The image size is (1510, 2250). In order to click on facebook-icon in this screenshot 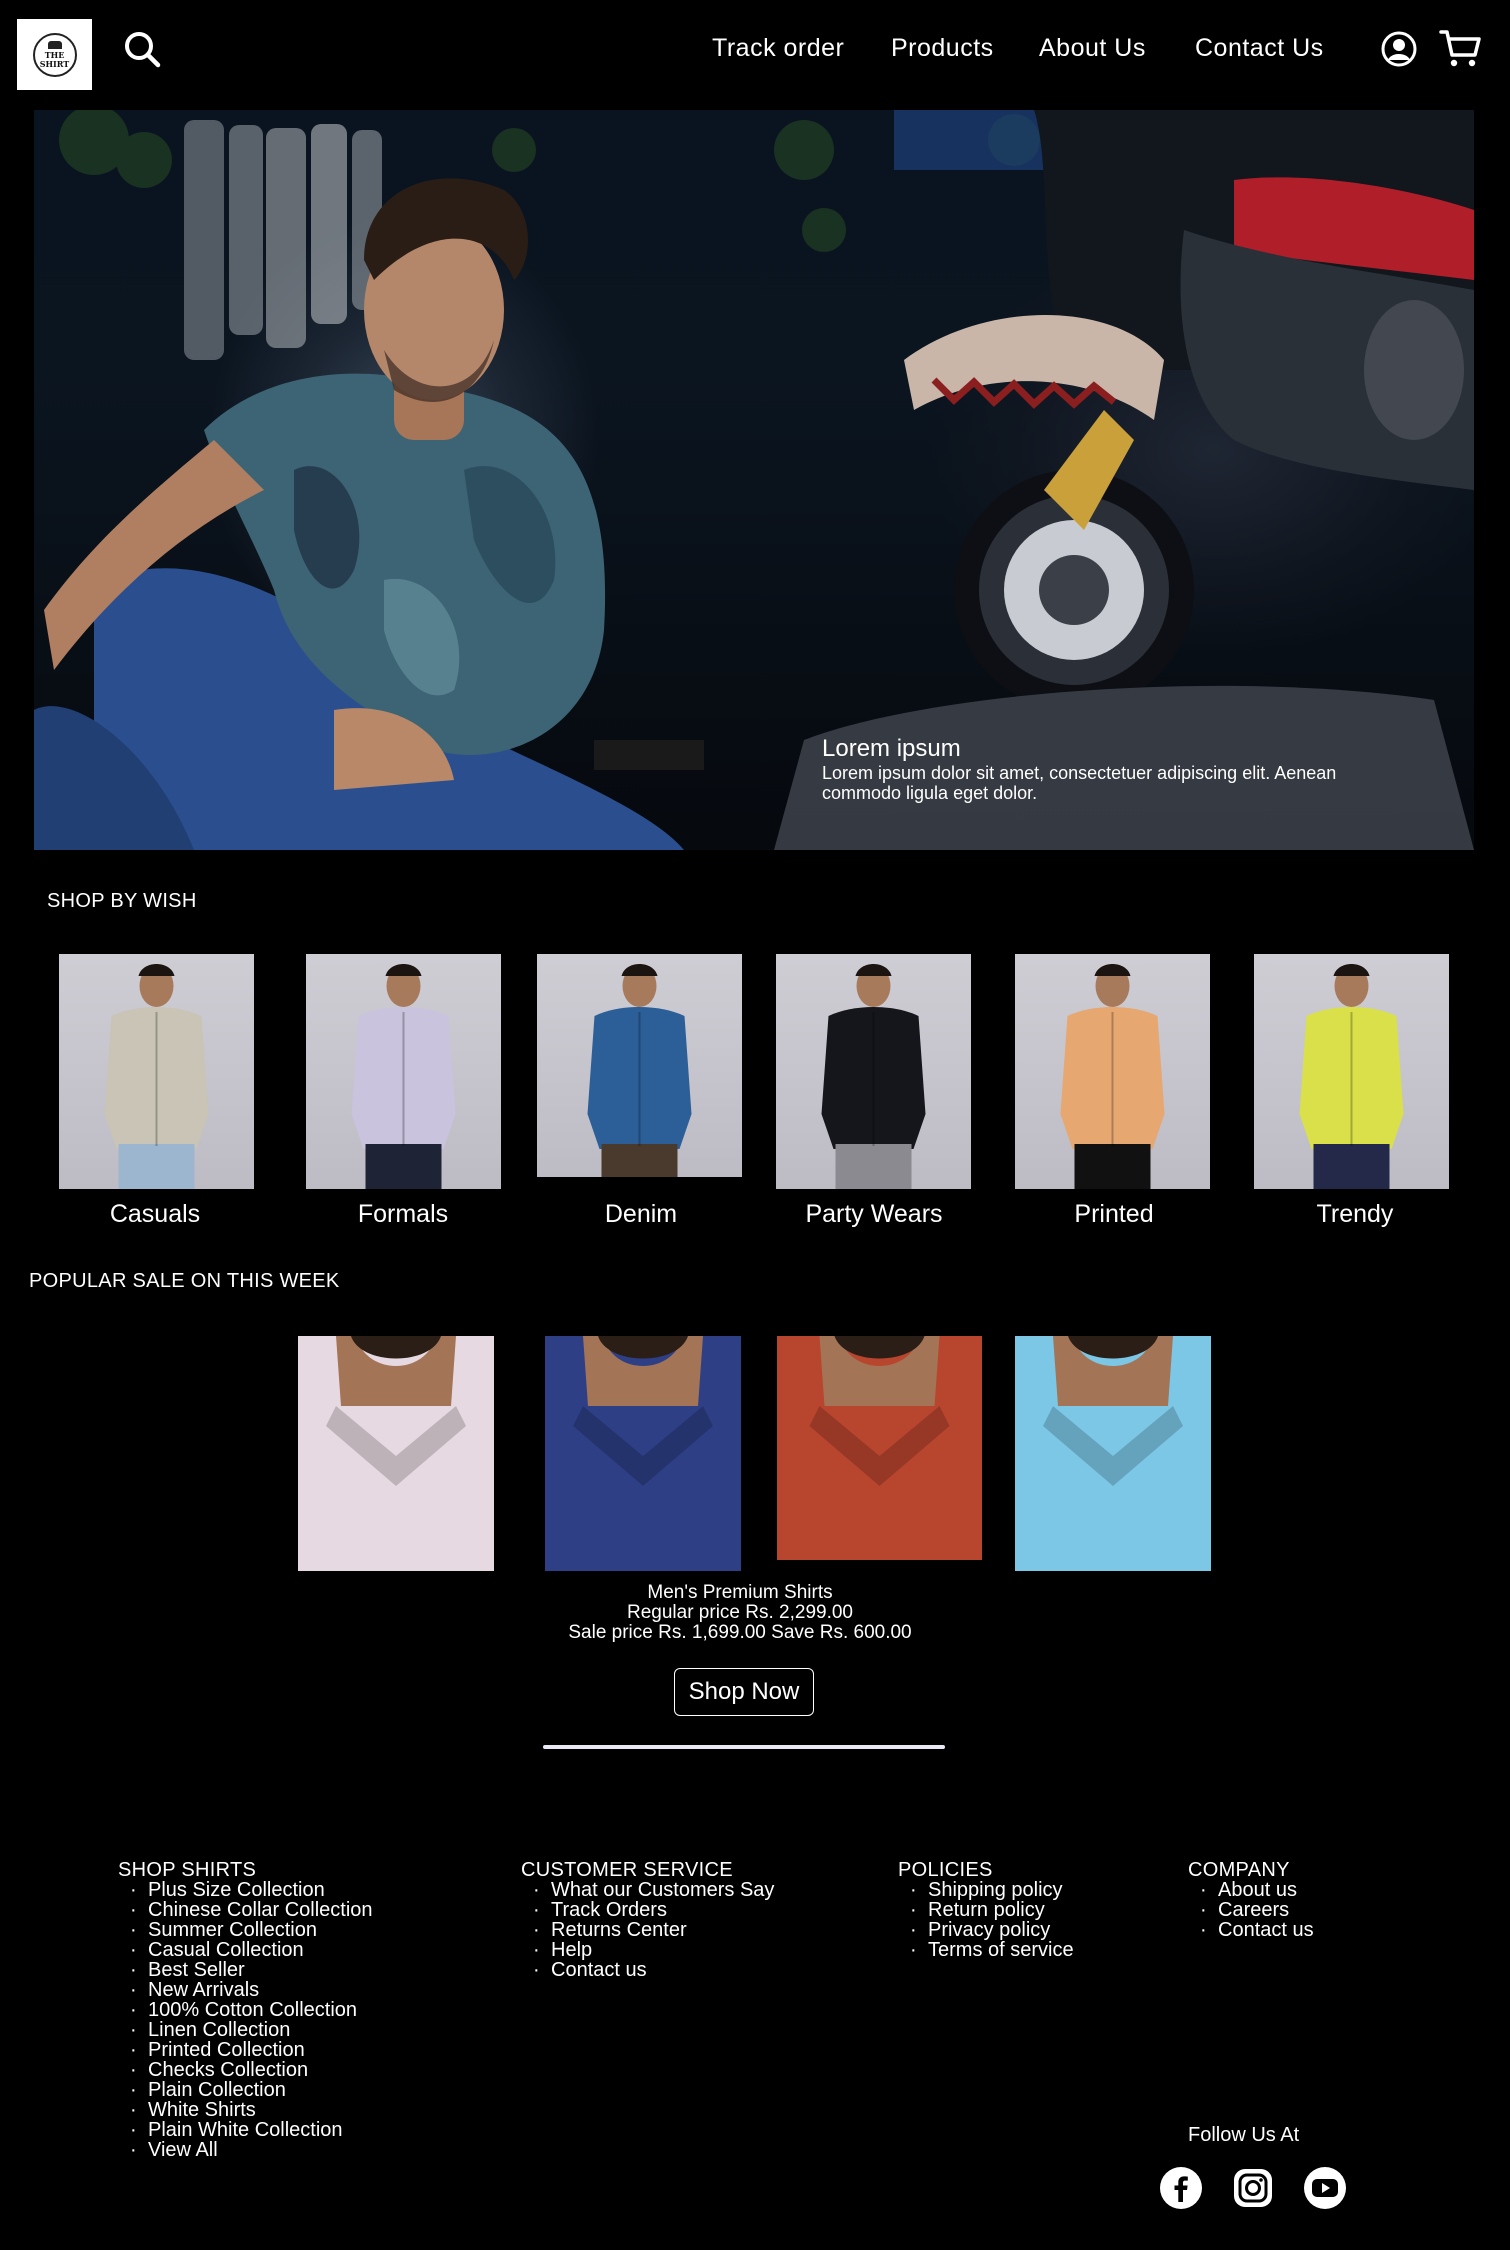, I will do `click(1181, 2188)`.